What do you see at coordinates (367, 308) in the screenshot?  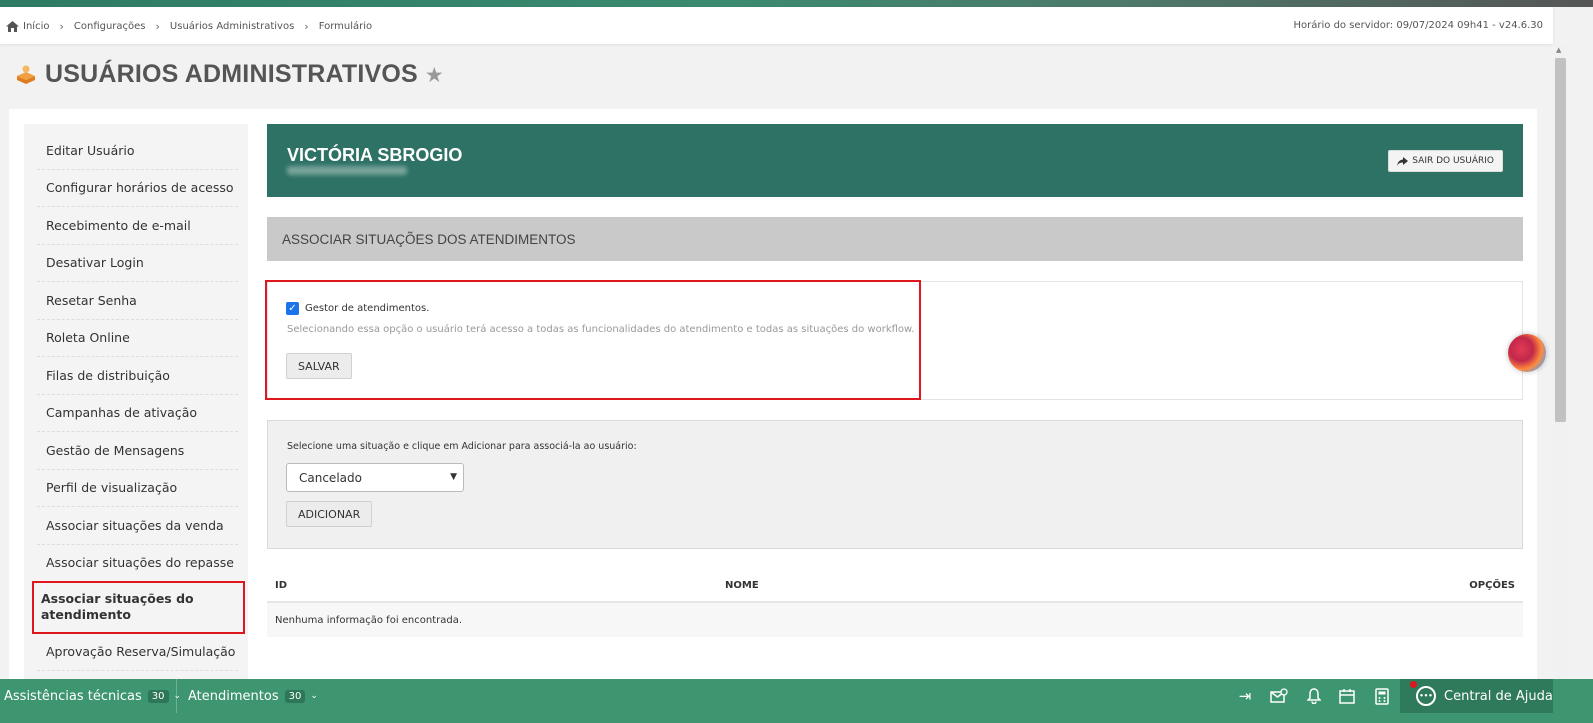 I see `gestor-checkbox-label: Gestor de atendimentos.` at bounding box center [367, 308].